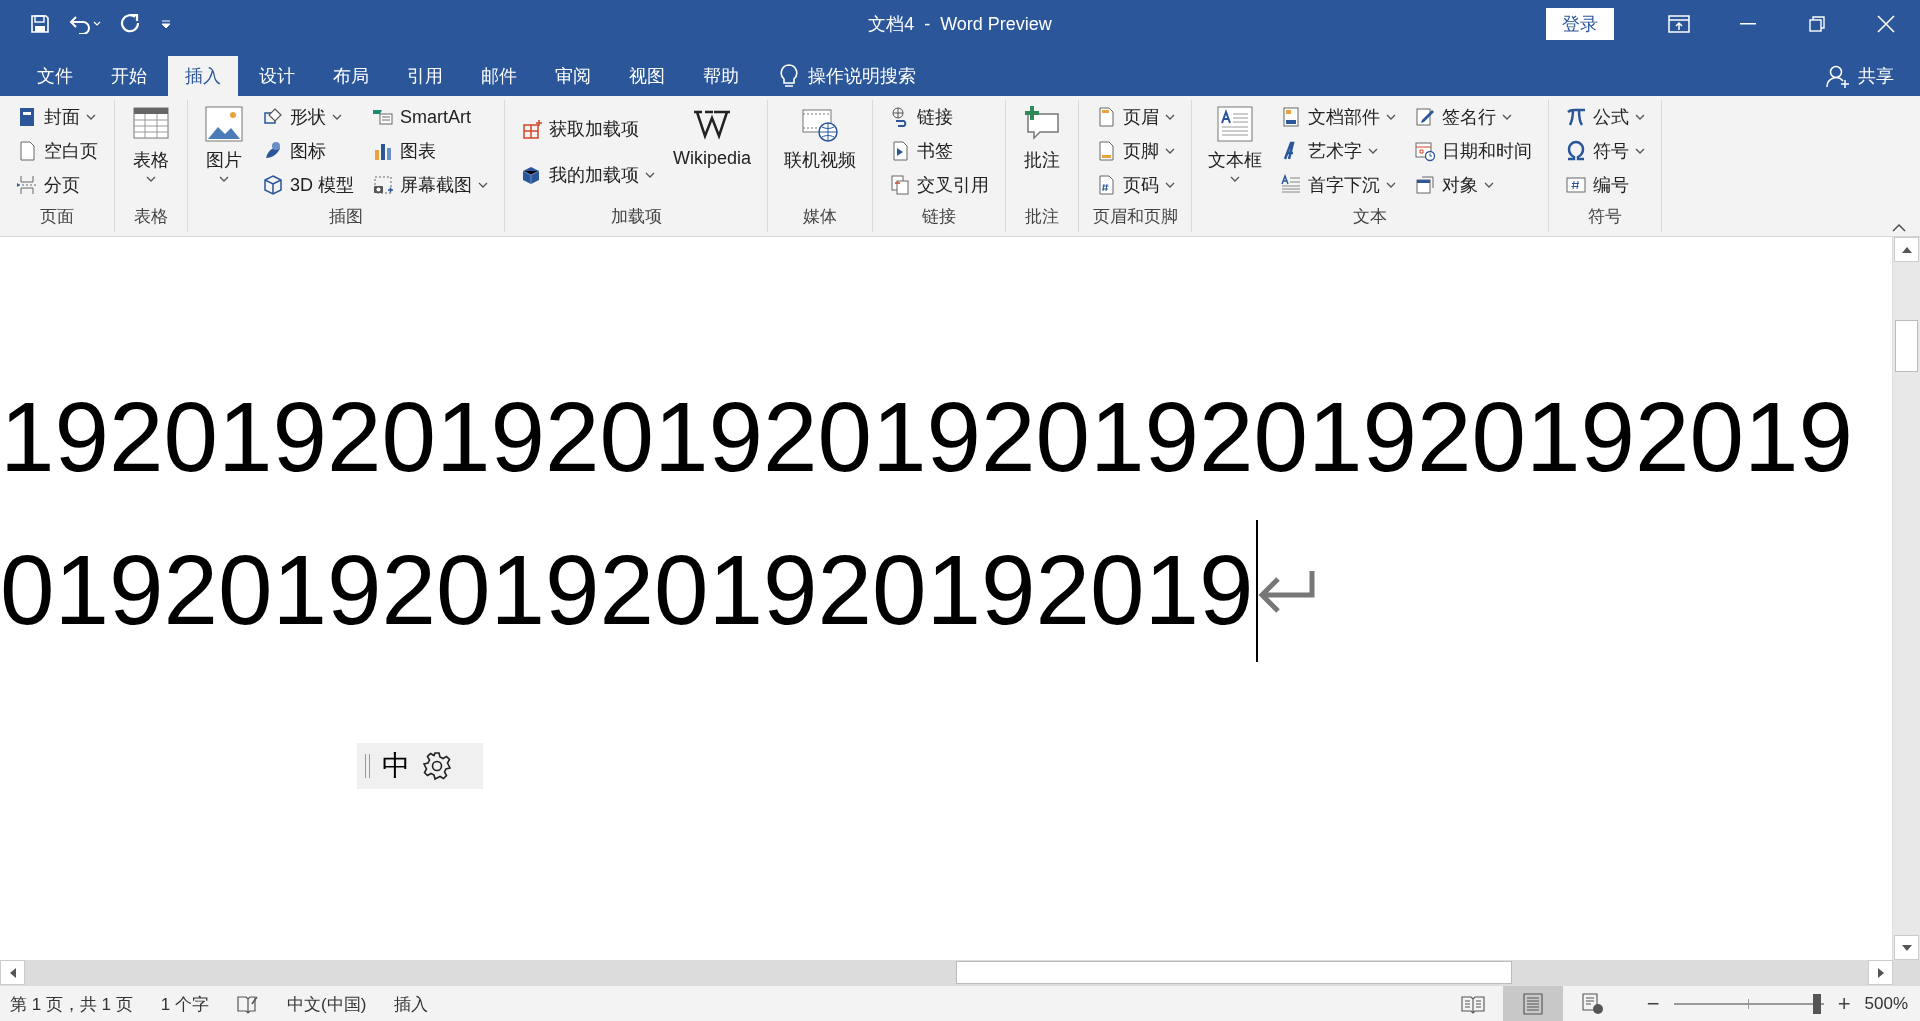 The height and width of the screenshot is (1021, 1920). Describe the element at coordinates (57, 151) in the screenshot. I see `ribbon-button: 空白页` at that location.